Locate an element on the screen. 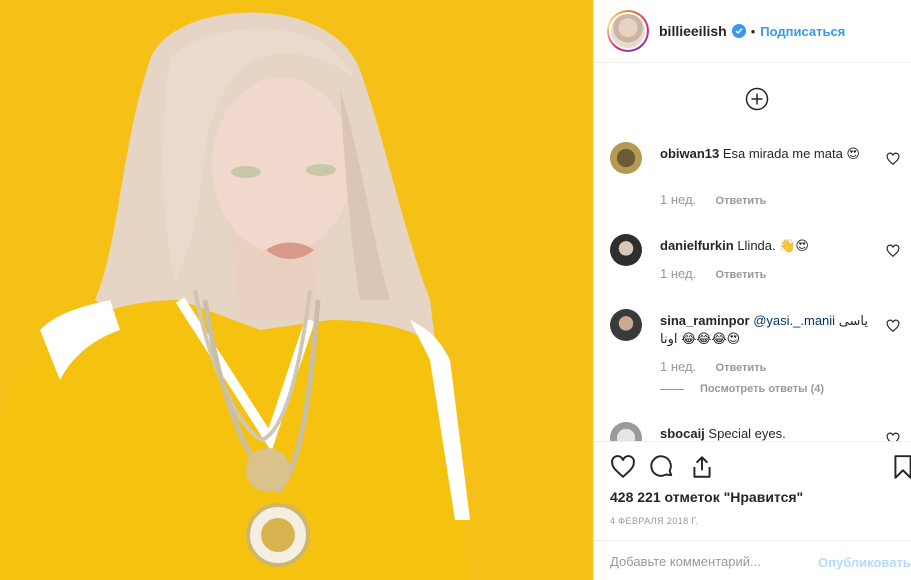 This screenshot has width=911, height=580. post-date: 4 ФЕВРАЛЯ 2018 Г. is located at coordinates (654, 521).